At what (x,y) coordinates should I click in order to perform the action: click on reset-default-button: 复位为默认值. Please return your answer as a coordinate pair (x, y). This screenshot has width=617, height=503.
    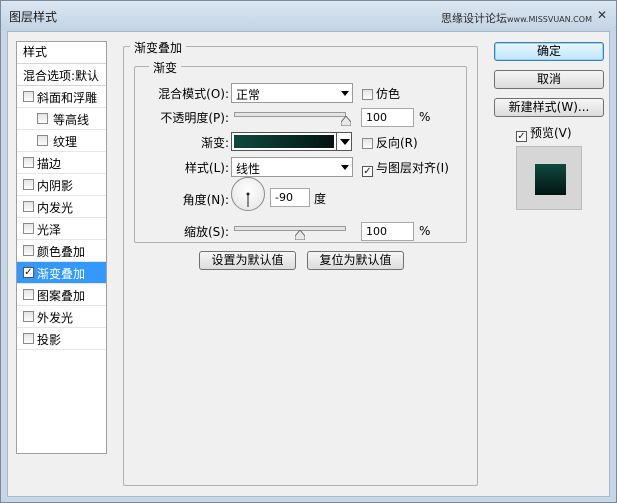
    Looking at the image, I should click on (355, 260).